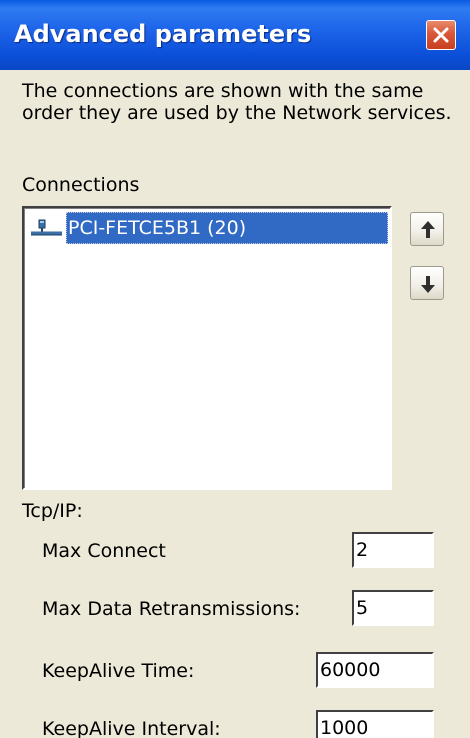 The width and height of the screenshot is (470, 738). What do you see at coordinates (171, 609) in the screenshot?
I see `max-data-retransmissions-label: Max Data Retransmissions:` at bounding box center [171, 609].